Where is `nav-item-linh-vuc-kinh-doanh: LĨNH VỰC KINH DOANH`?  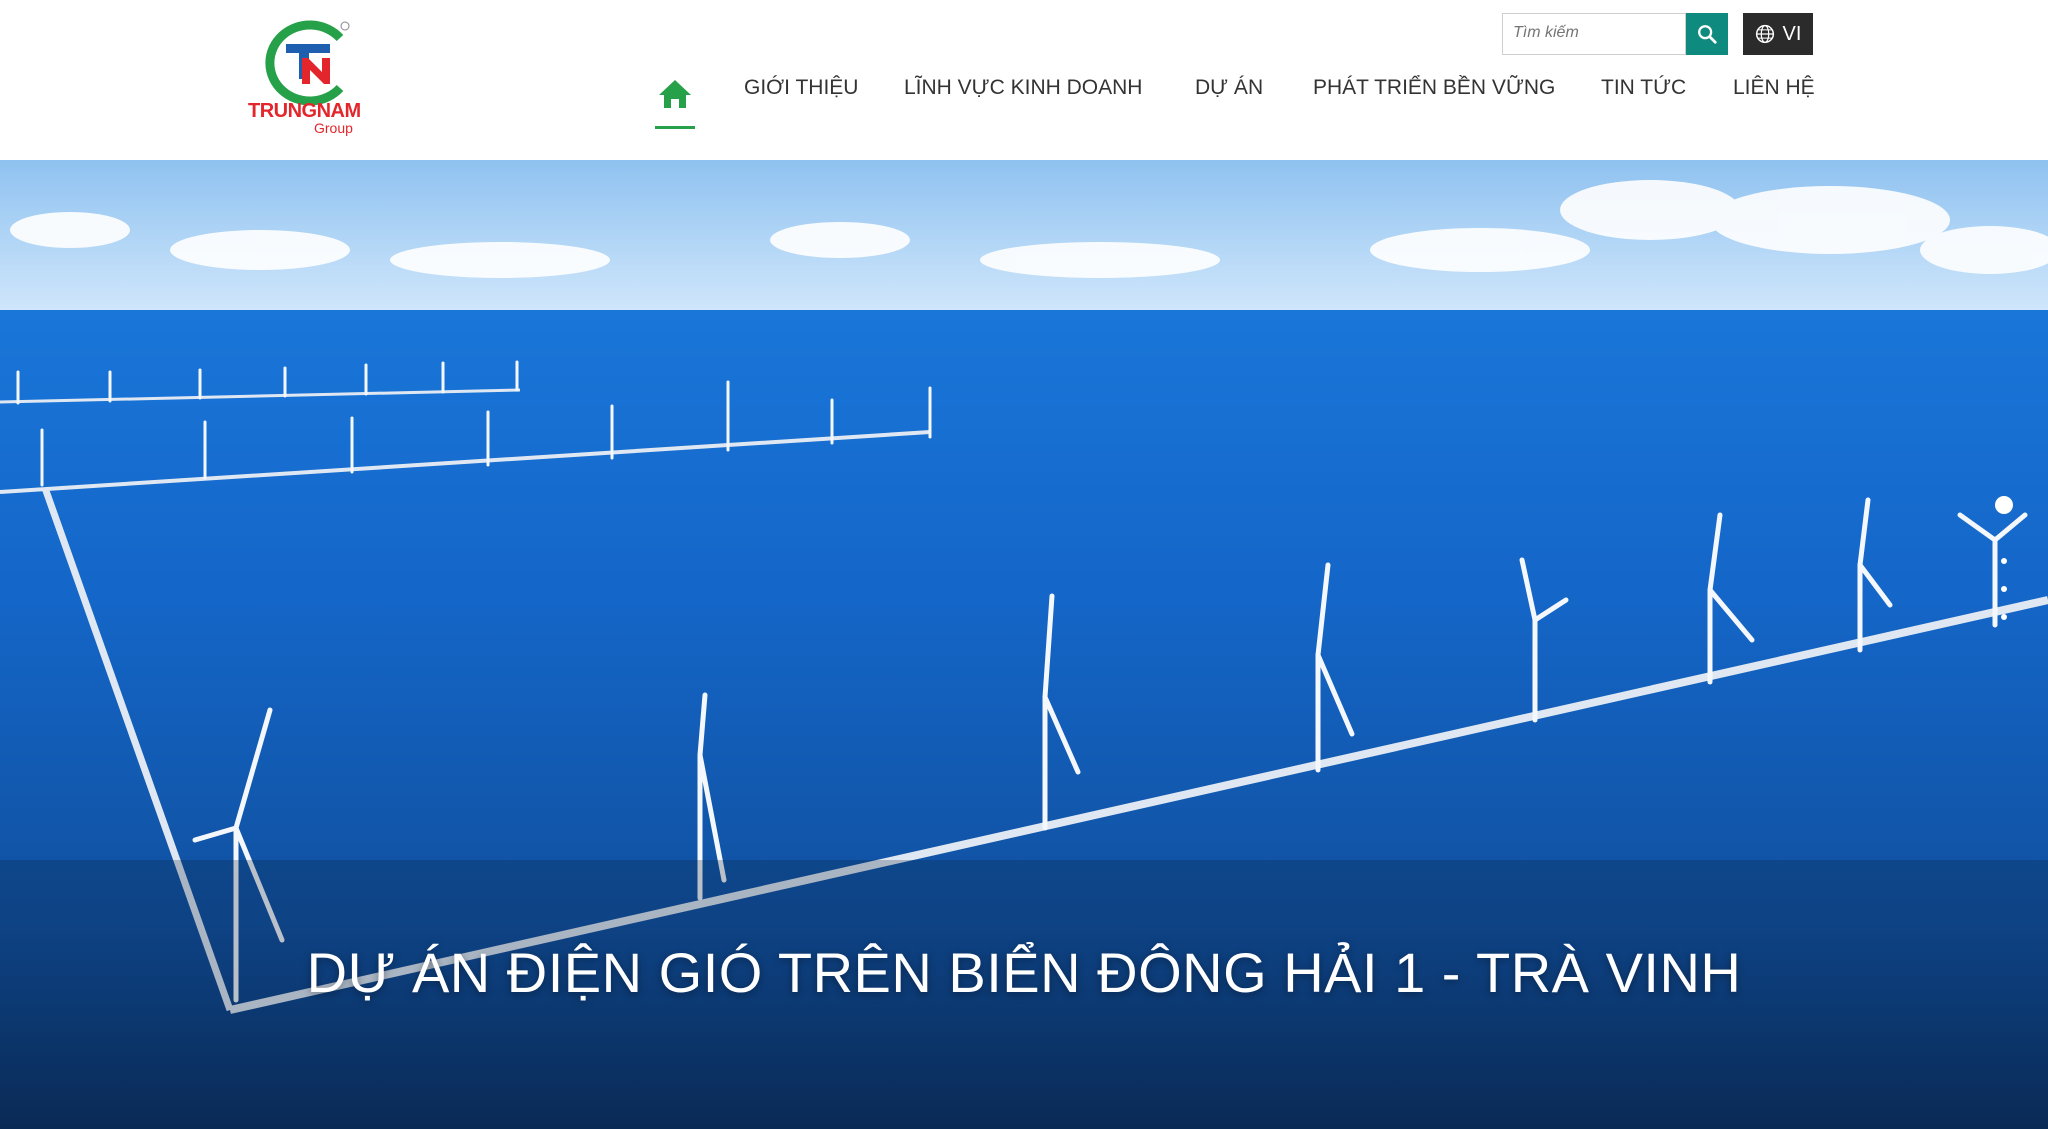 nav-item-linh-vuc-kinh-doanh: LĨNH VỰC KINH DOANH is located at coordinates (1023, 88).